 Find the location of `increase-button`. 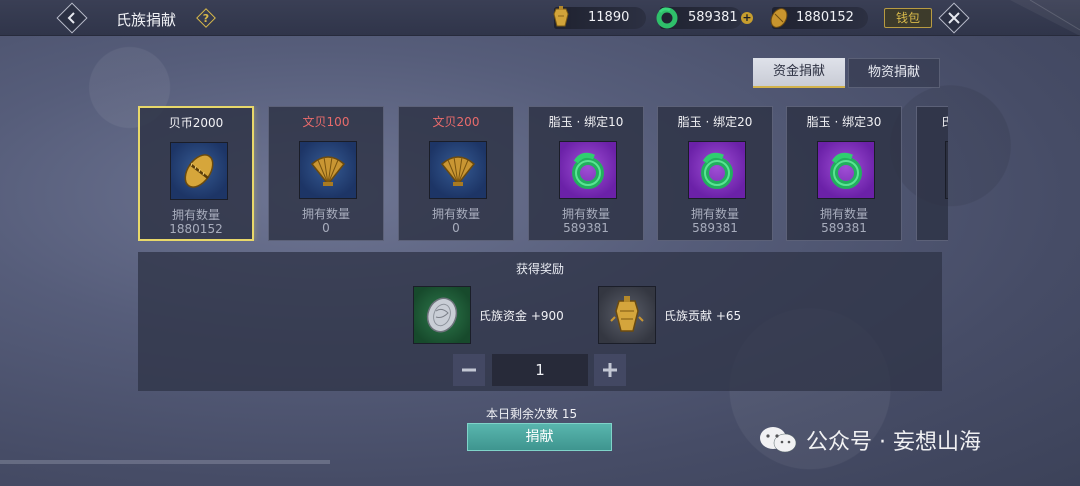

increase-button is located at coordinates (610, 370).